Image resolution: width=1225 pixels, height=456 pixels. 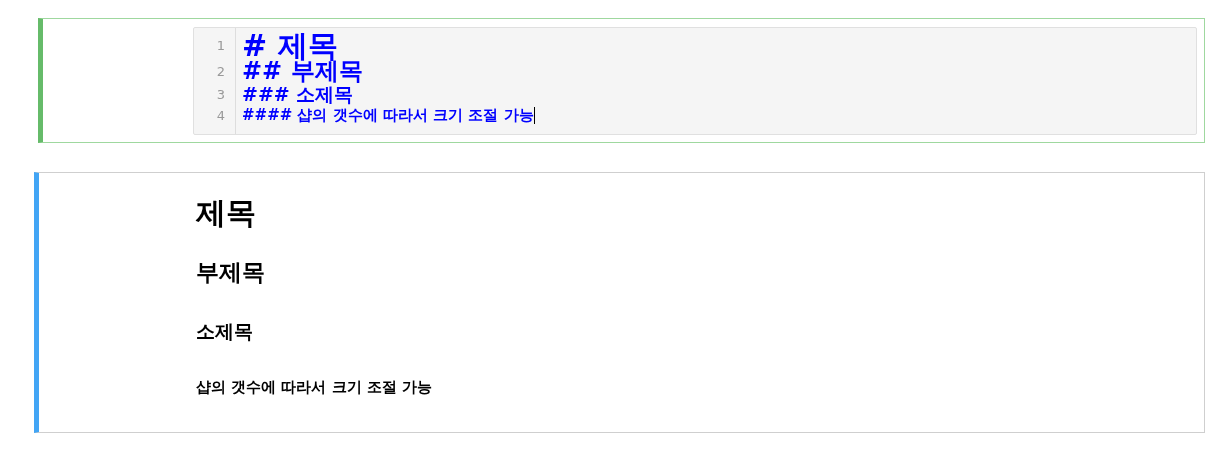 I want to click on line-number: 3, so click(x=221, y=94).